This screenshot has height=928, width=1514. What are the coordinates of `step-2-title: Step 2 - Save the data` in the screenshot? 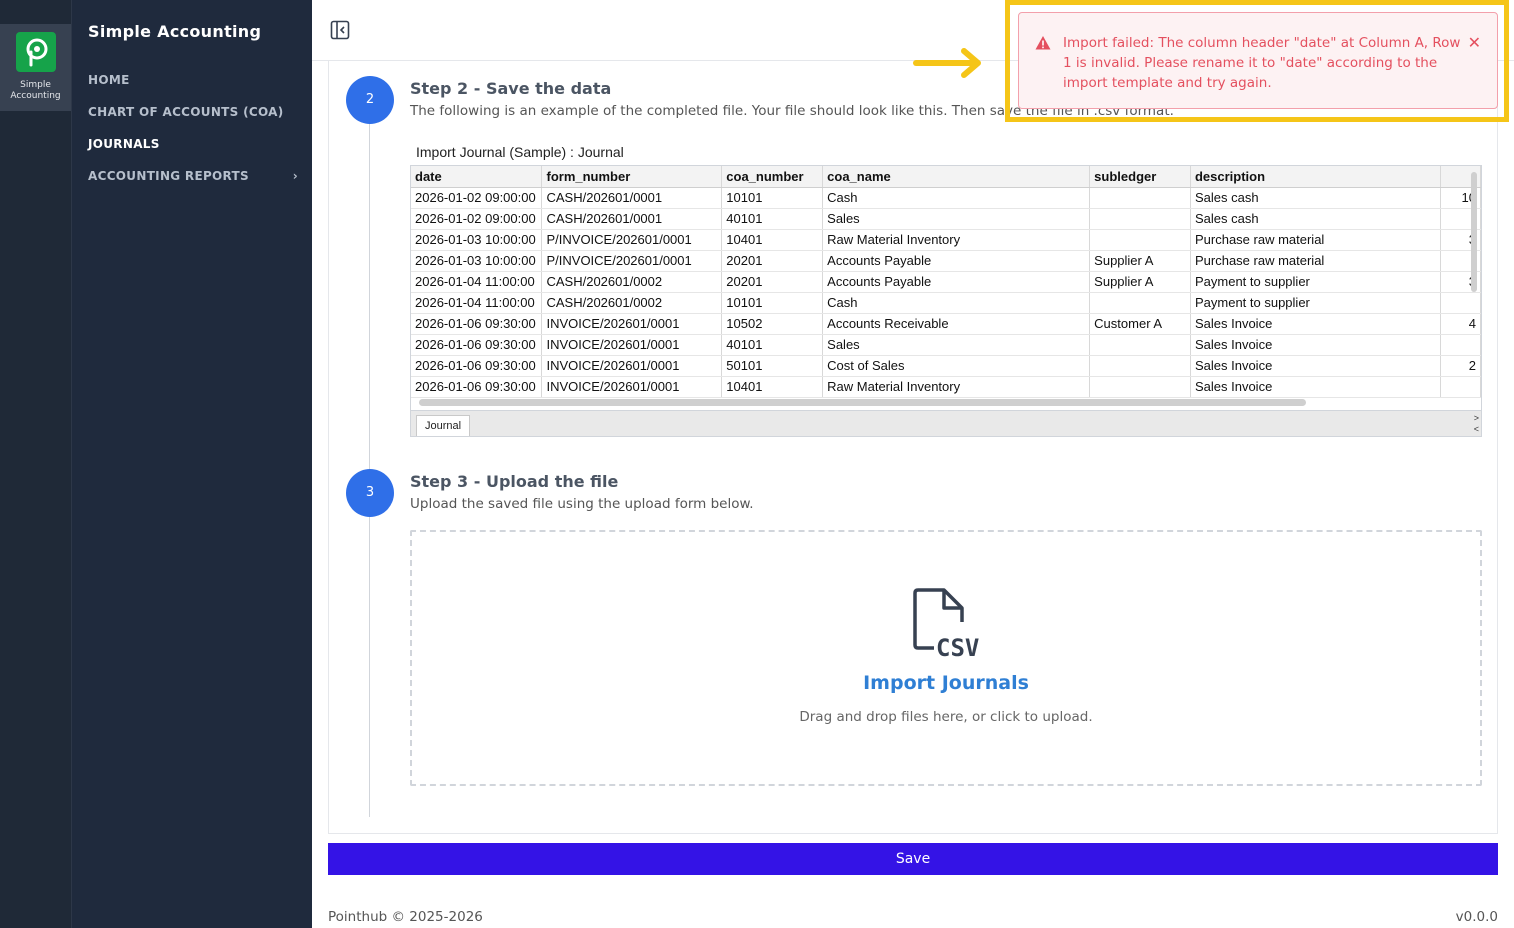 It's located at (511, 88).